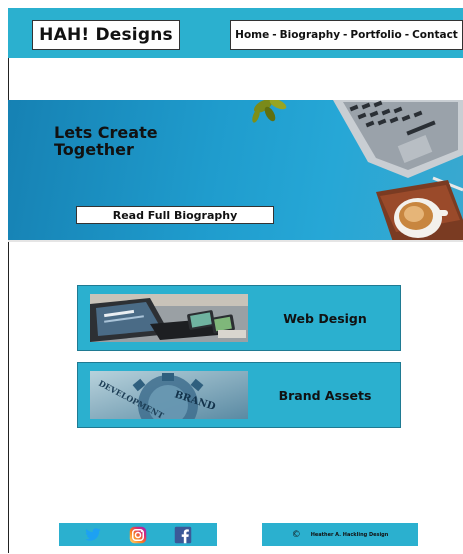  Describe the element at coordinates (169, 395) in the screenshot. I see `brand-development-image: BRAND DEVELOPMENT` at that location.